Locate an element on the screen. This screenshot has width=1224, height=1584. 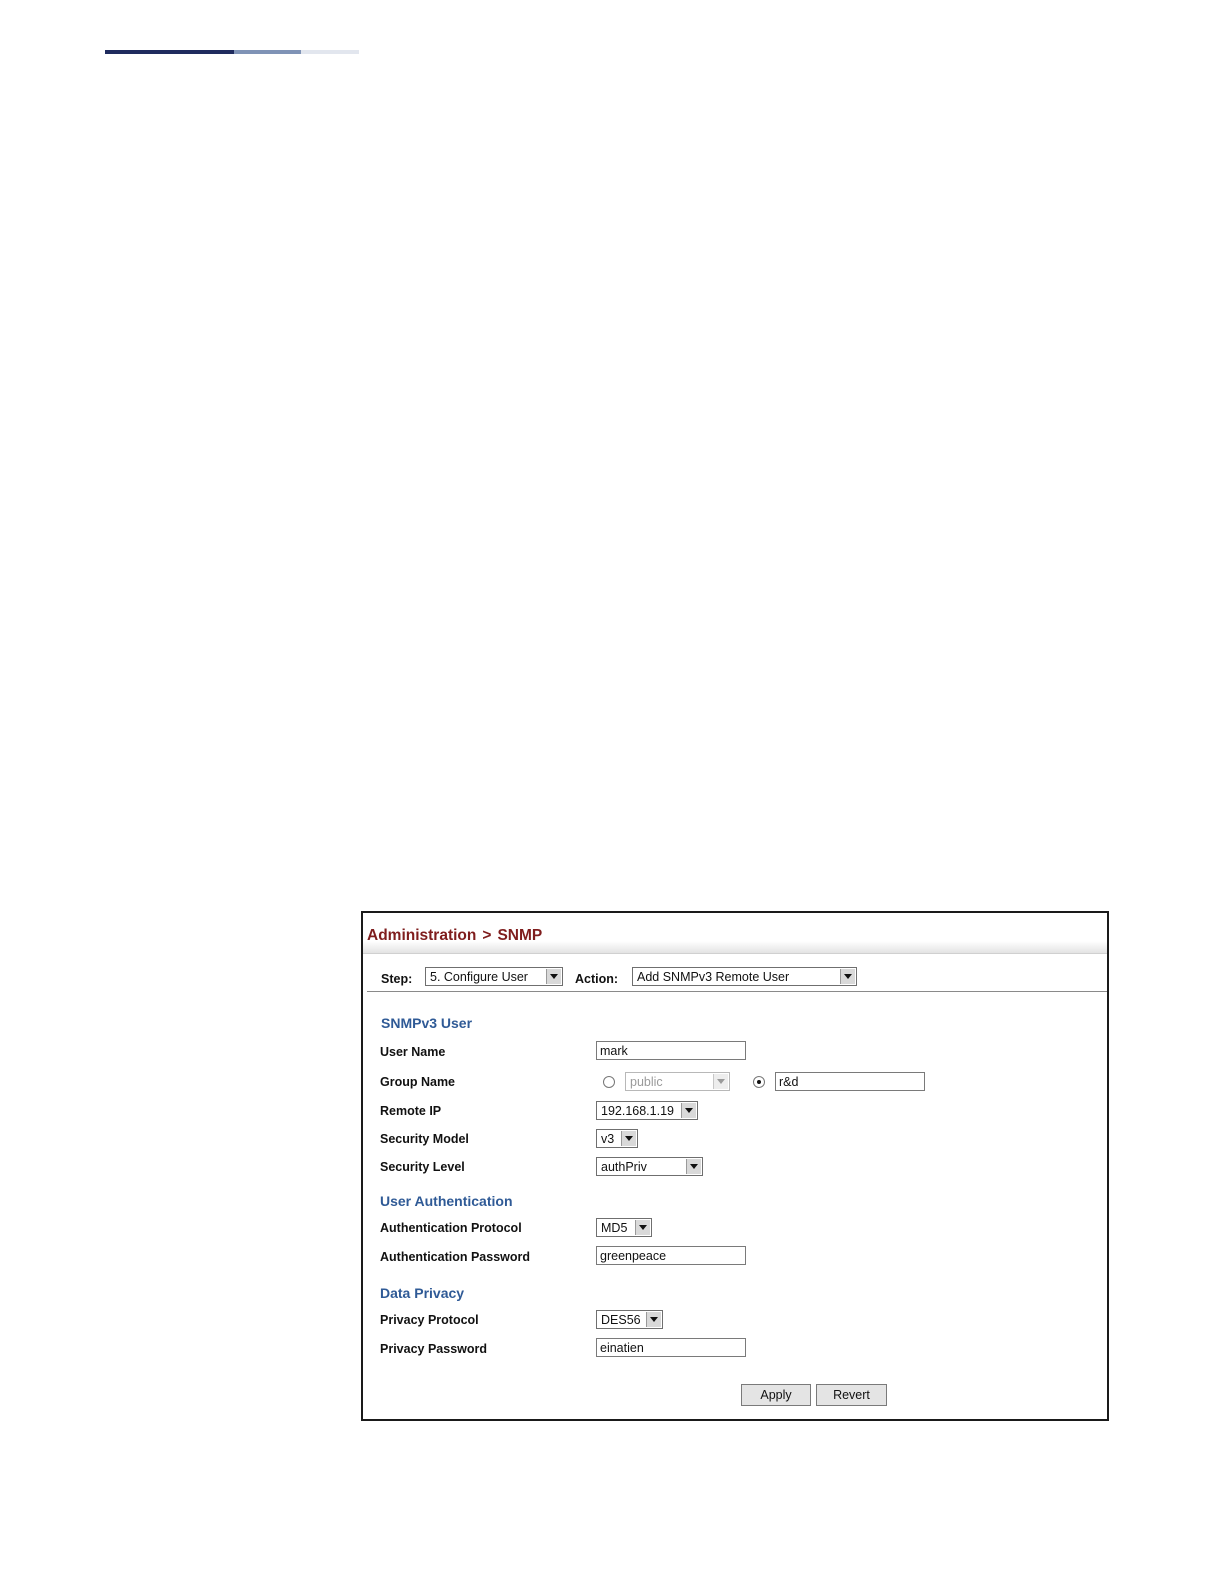
step-select: 5. Configure User is located at coordinates (494, 976).